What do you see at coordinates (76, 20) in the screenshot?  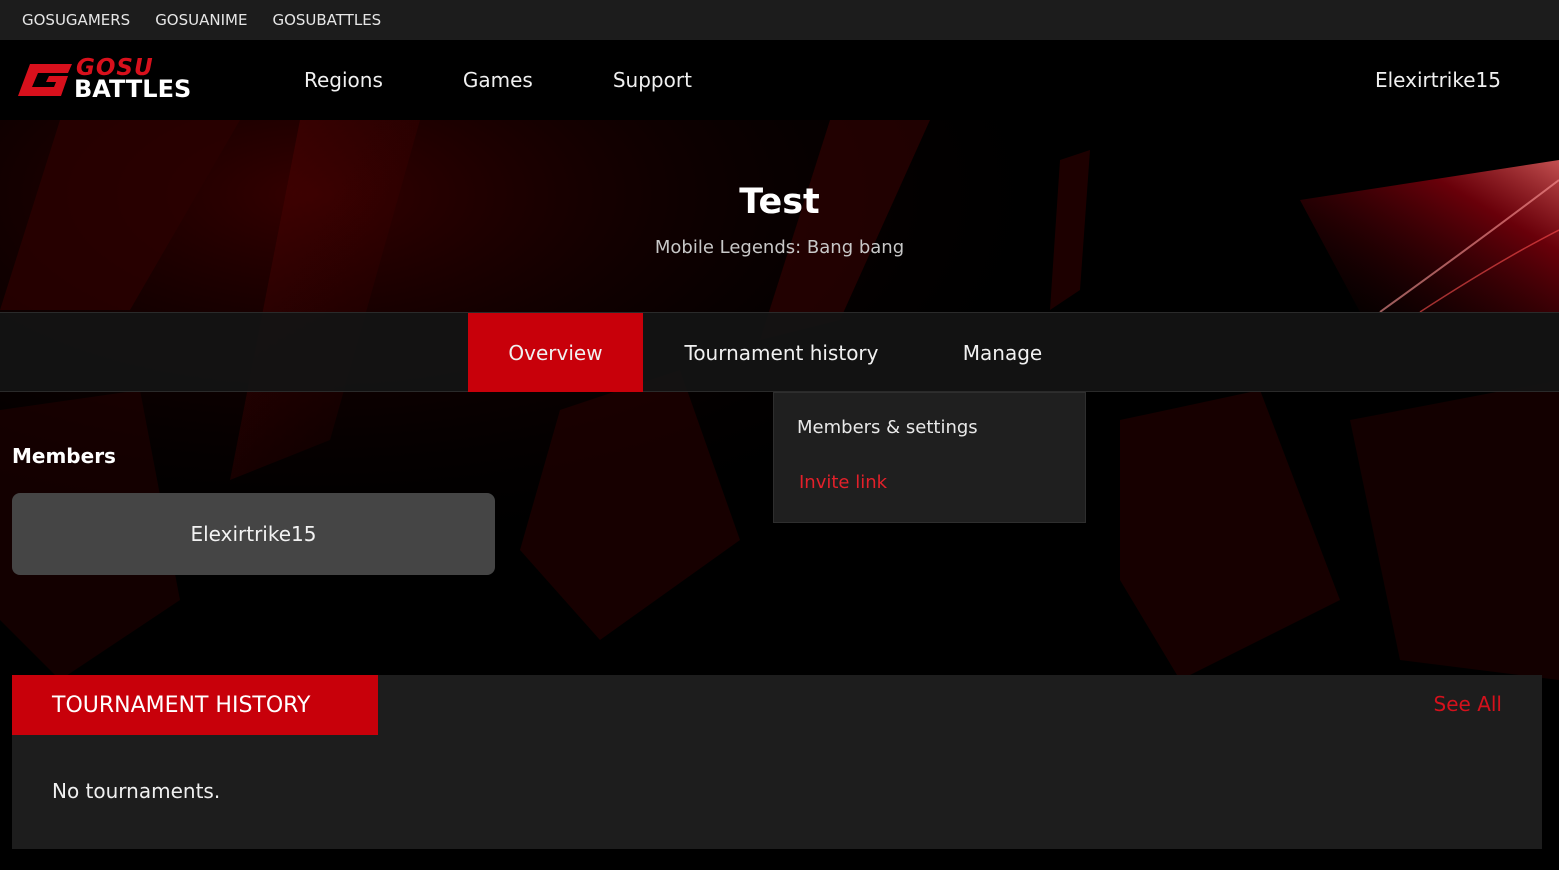 I see `network-link-gosugamers: GOSUGAMERS` at bounding box center [76, 20].